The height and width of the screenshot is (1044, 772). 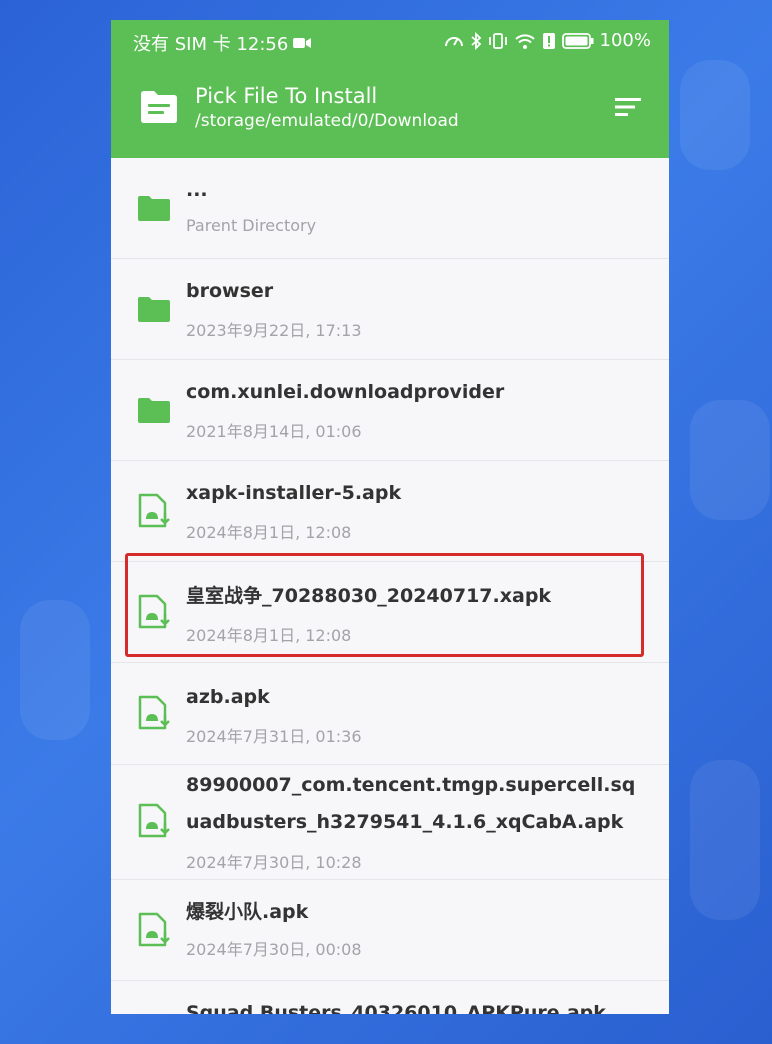 What do you see at coordinates (390, 309) in the screenshot?
I see `list-item: browser 2023年9月22日, 17:13` at bounding box center [390, 309].